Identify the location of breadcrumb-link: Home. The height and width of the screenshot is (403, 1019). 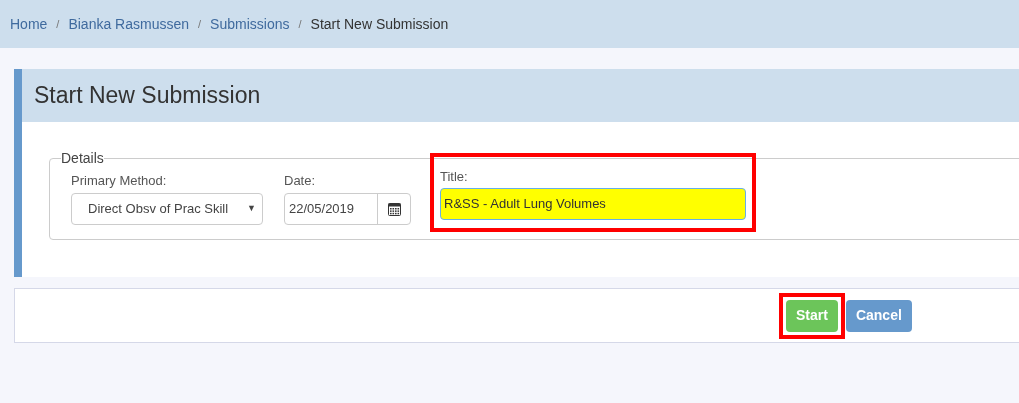
(29, 24).